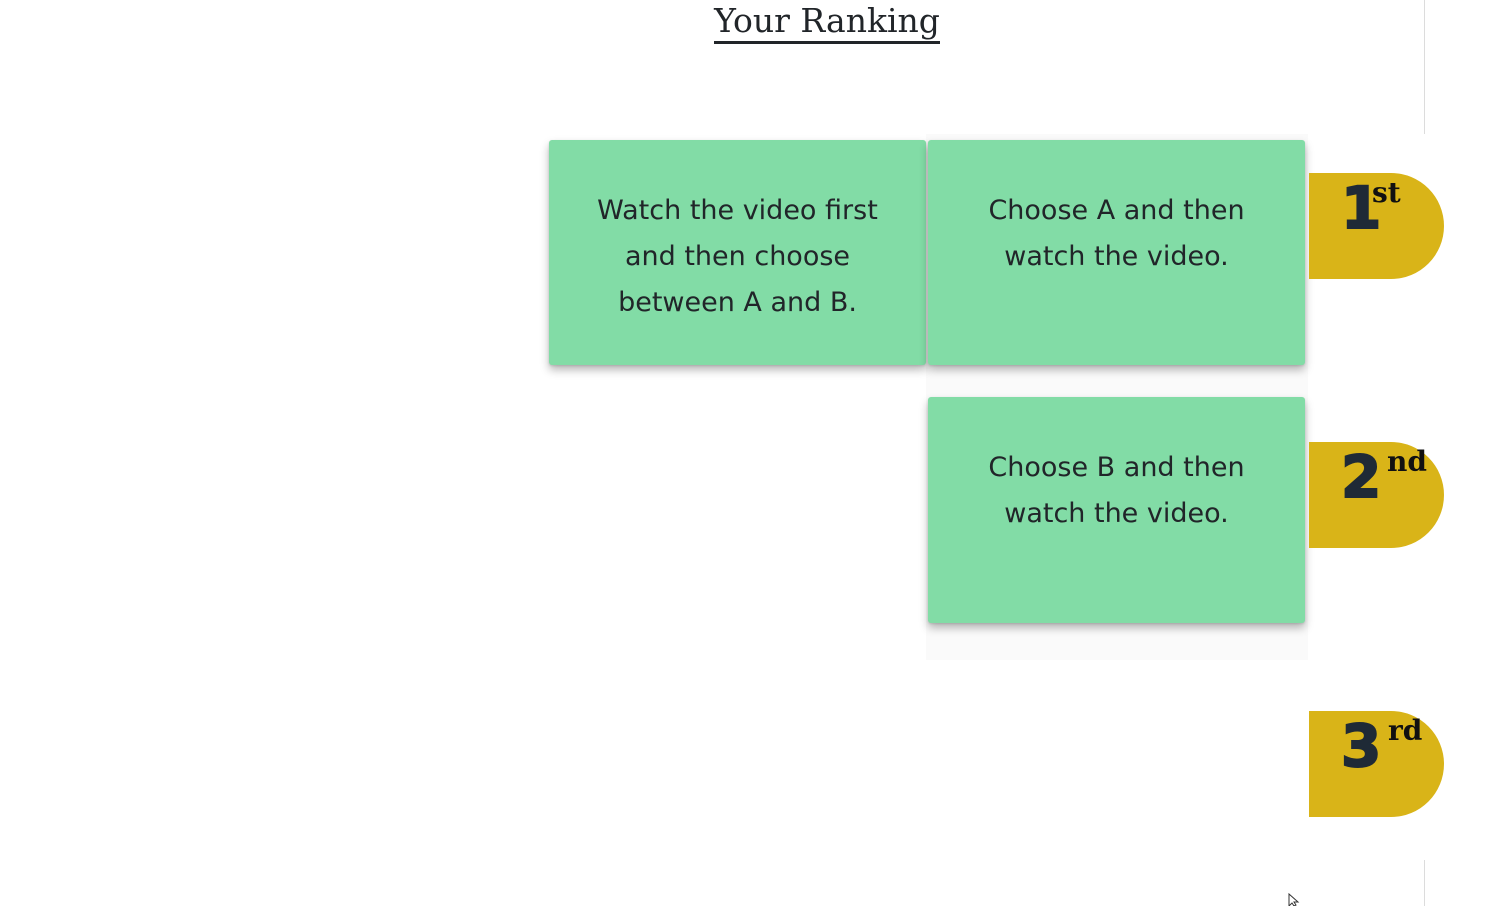 This screenshot has width=1492, height=906. Describe the element at coordinates (1386, 192) in the screenshot. I see `rank-suffix: st` at that location.